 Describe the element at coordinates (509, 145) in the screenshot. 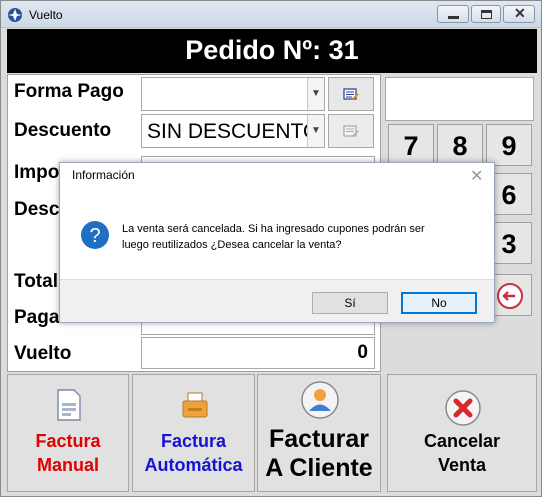

I see `key-9: 9` at that location.